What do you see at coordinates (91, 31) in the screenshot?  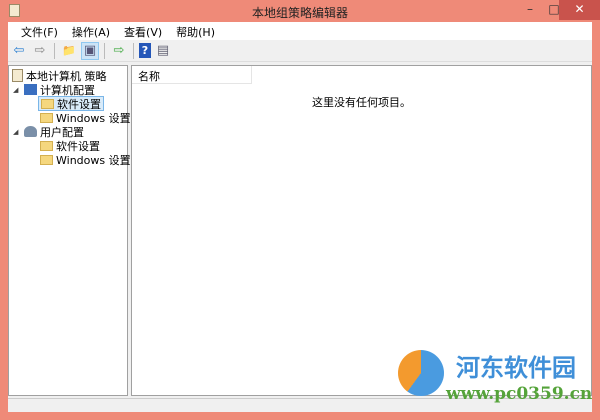 I see `menu-action: 操作(A)` at bounding box center [91, 31].